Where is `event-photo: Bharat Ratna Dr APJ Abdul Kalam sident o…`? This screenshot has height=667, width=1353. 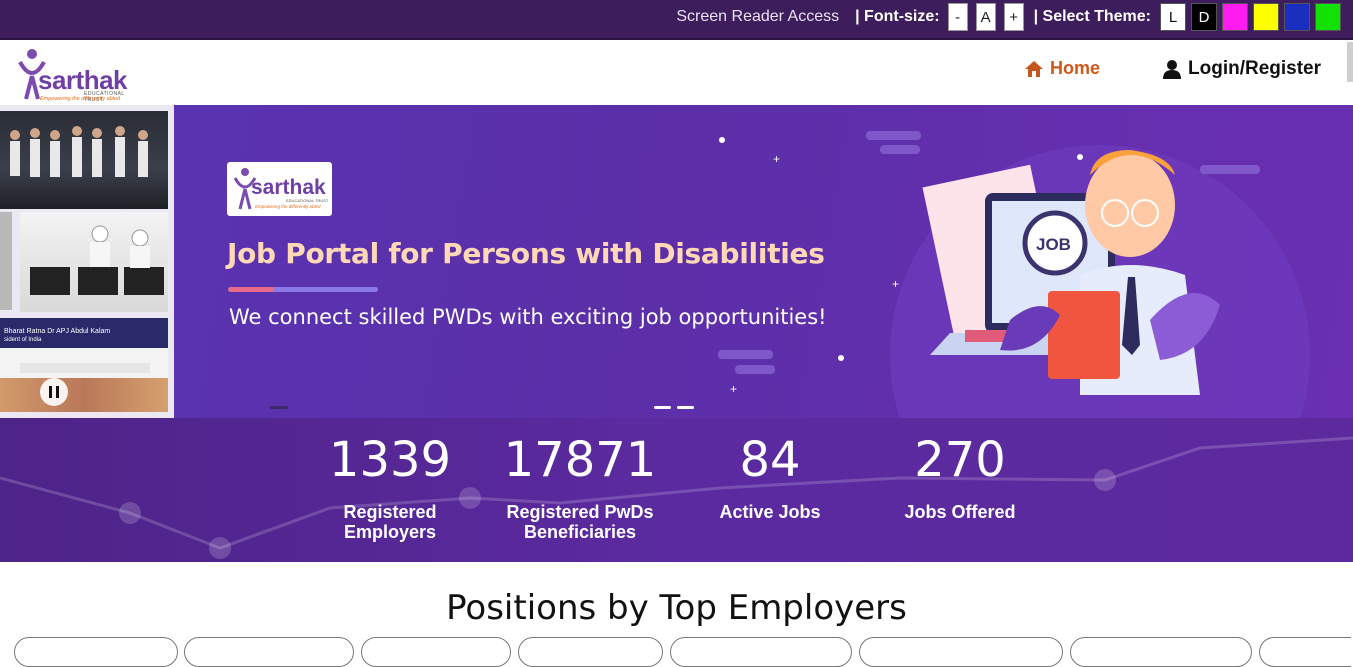 event-photo: Bharat Ratna Dr APJ Abdul Kalam sident o… is located at coordinates (84, 365).